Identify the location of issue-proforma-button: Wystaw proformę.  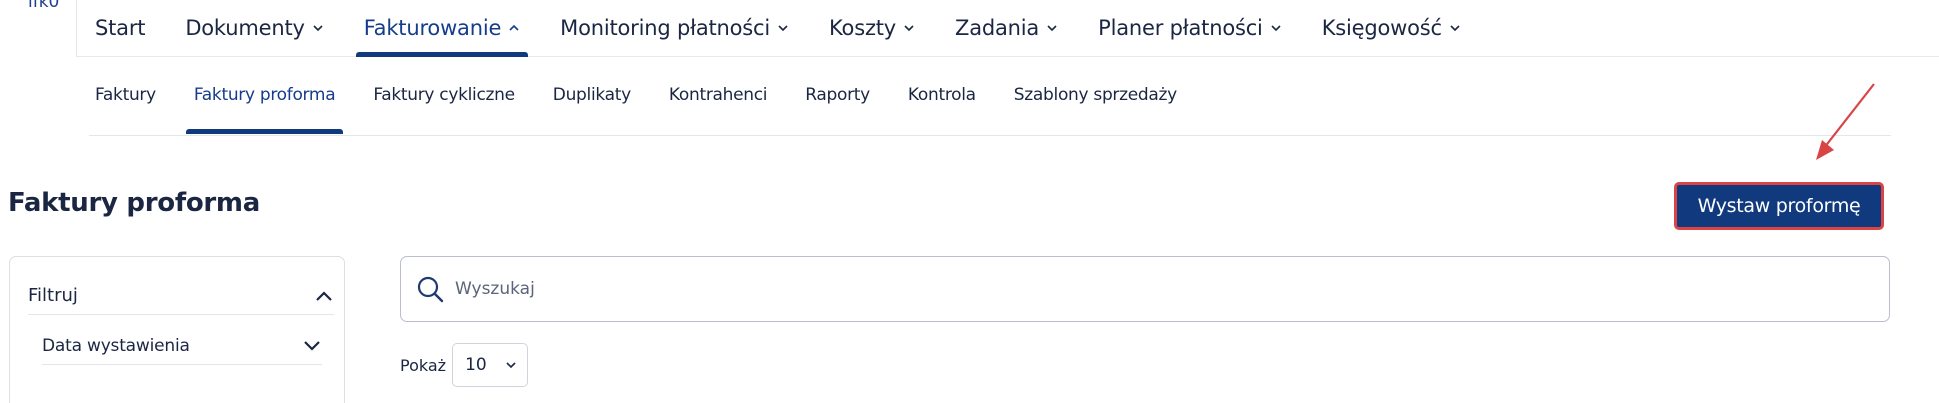
(1779, 206).